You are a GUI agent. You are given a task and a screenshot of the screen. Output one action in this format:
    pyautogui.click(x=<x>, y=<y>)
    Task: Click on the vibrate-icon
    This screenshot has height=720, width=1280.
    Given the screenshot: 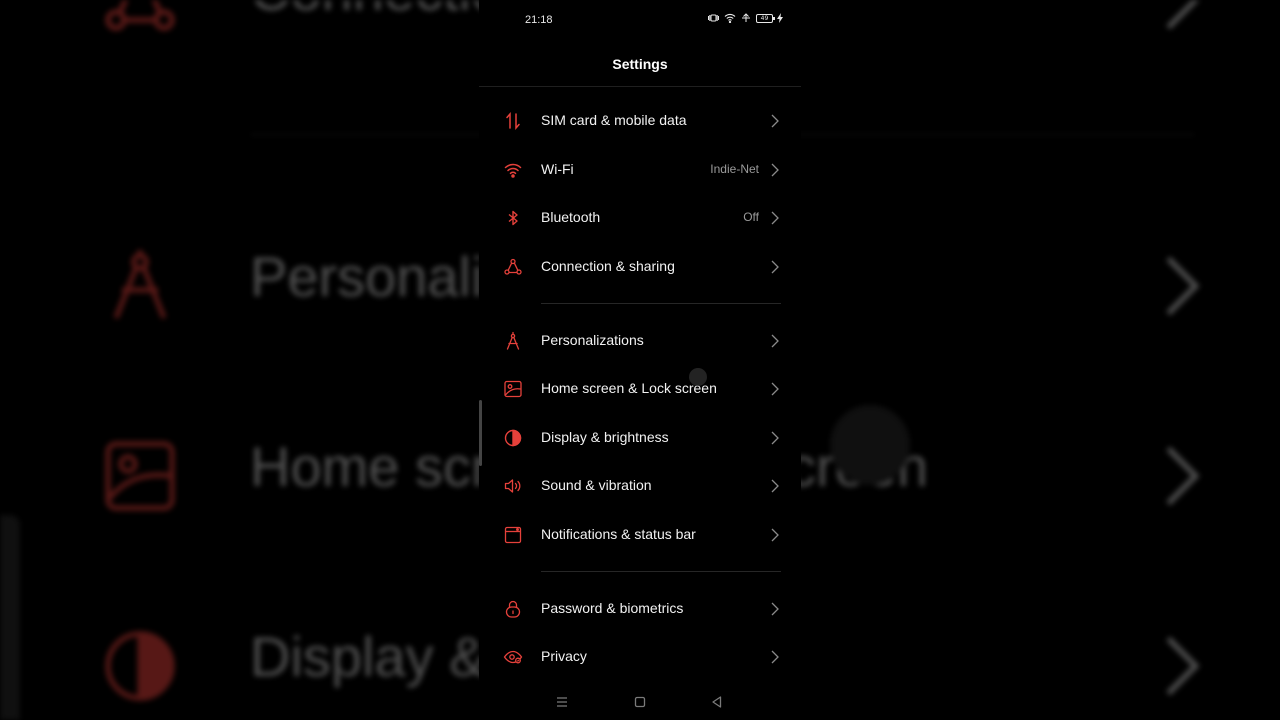 What is the action you would take?
    pyautogui.click(x=713, y=18)
    